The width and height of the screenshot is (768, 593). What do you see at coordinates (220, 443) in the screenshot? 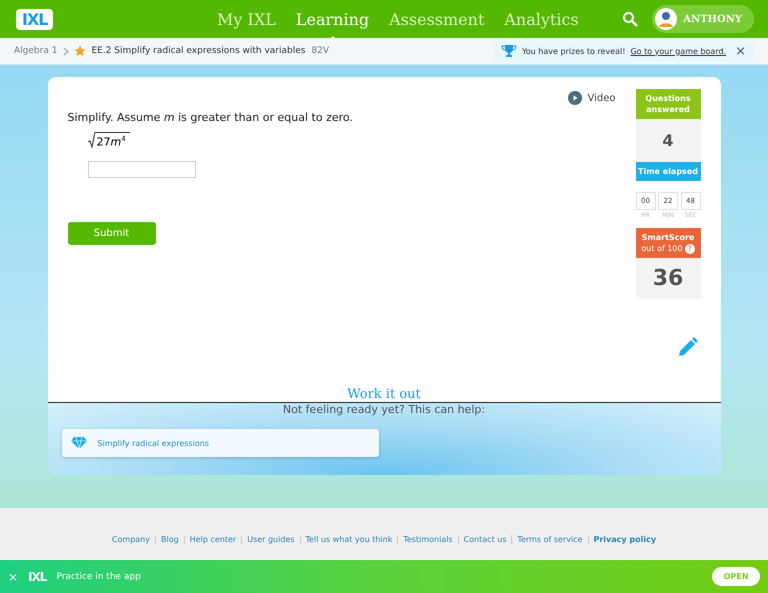
I see `skill-suggestion-link: Simplify radical expressions` at bounding box center [220, 443].